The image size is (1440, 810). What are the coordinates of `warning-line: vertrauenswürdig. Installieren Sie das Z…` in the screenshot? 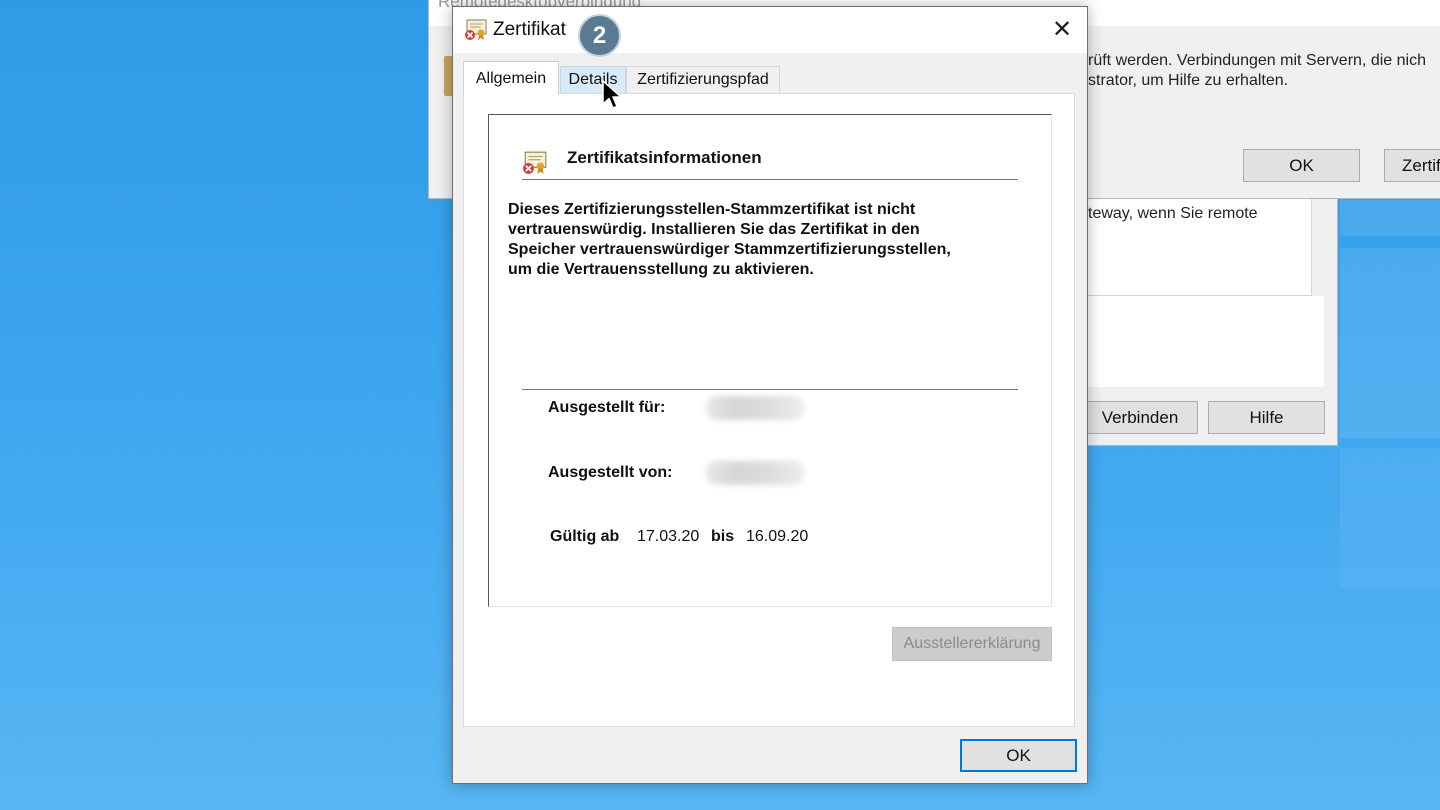 It's located at (714, 229).